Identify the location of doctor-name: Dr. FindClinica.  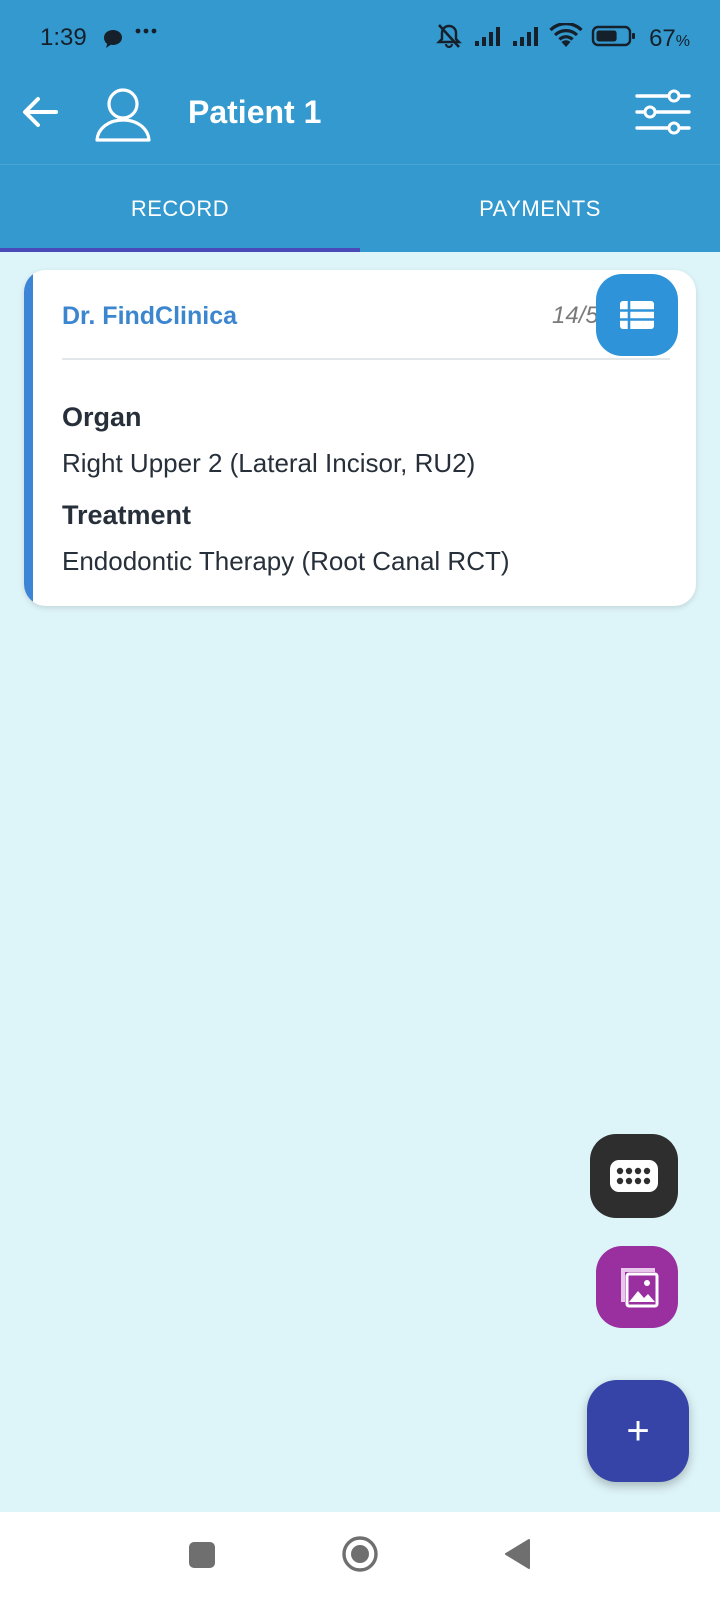
(150, 316).